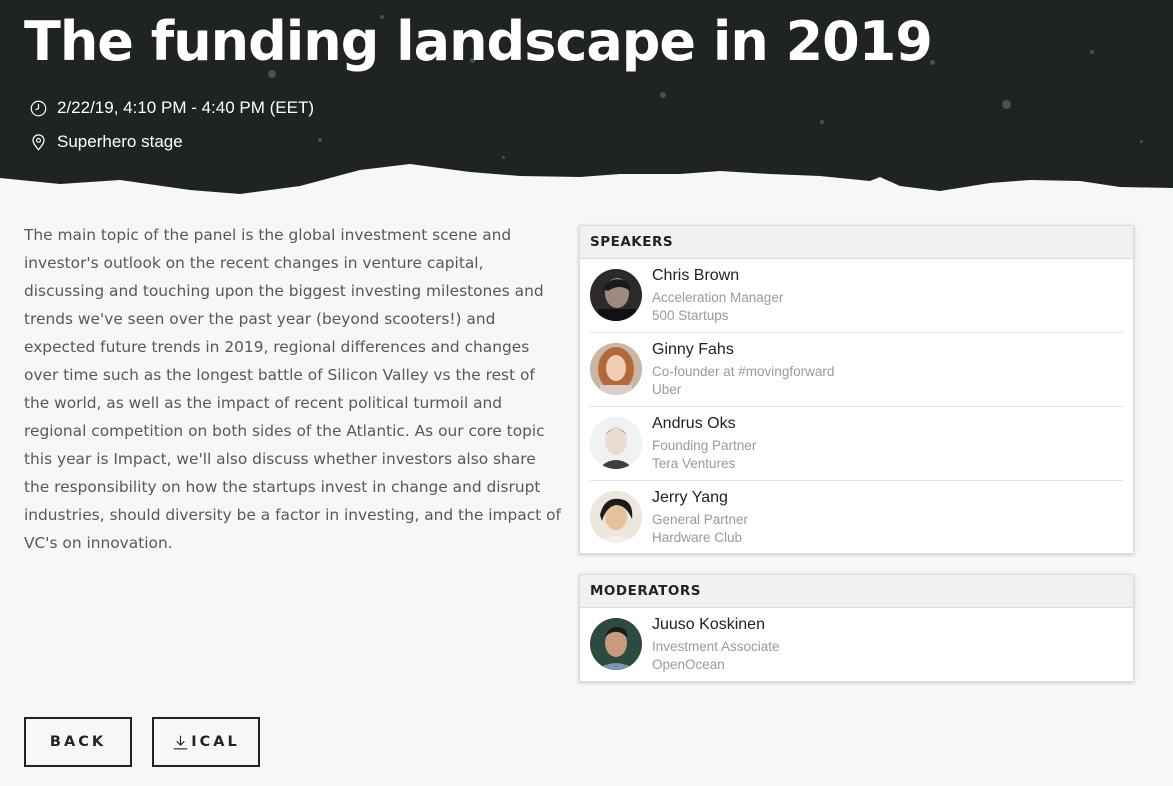 The width and height of the screenshot is (1173, 786). Describe the element at coordinates (718, 297) in the screenshot. I see `person-role: Acceleration Manager` at that location.